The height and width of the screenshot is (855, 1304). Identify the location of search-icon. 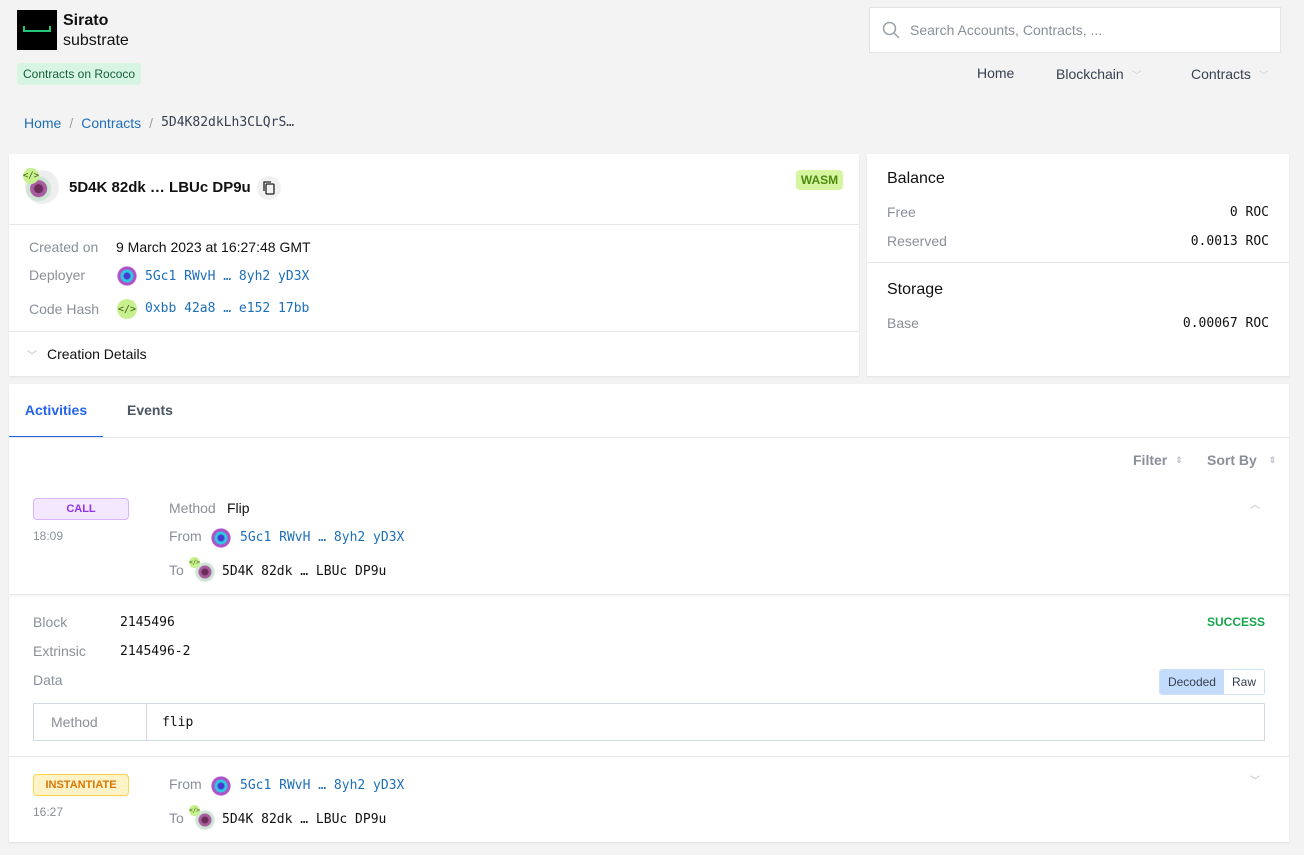
(891, 30).